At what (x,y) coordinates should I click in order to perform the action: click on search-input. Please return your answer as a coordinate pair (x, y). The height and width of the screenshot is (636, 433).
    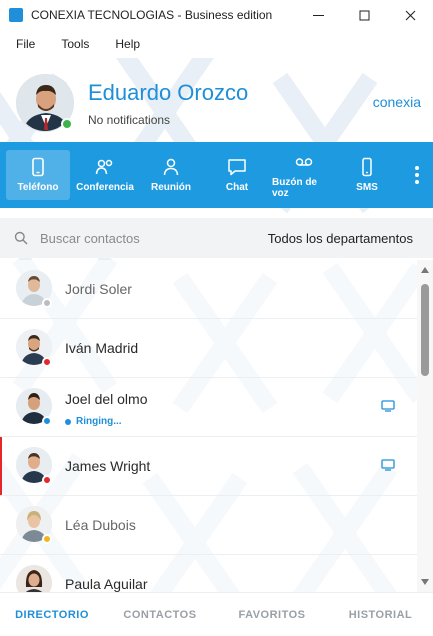
    Looking at the image, I should click on (140, 238).